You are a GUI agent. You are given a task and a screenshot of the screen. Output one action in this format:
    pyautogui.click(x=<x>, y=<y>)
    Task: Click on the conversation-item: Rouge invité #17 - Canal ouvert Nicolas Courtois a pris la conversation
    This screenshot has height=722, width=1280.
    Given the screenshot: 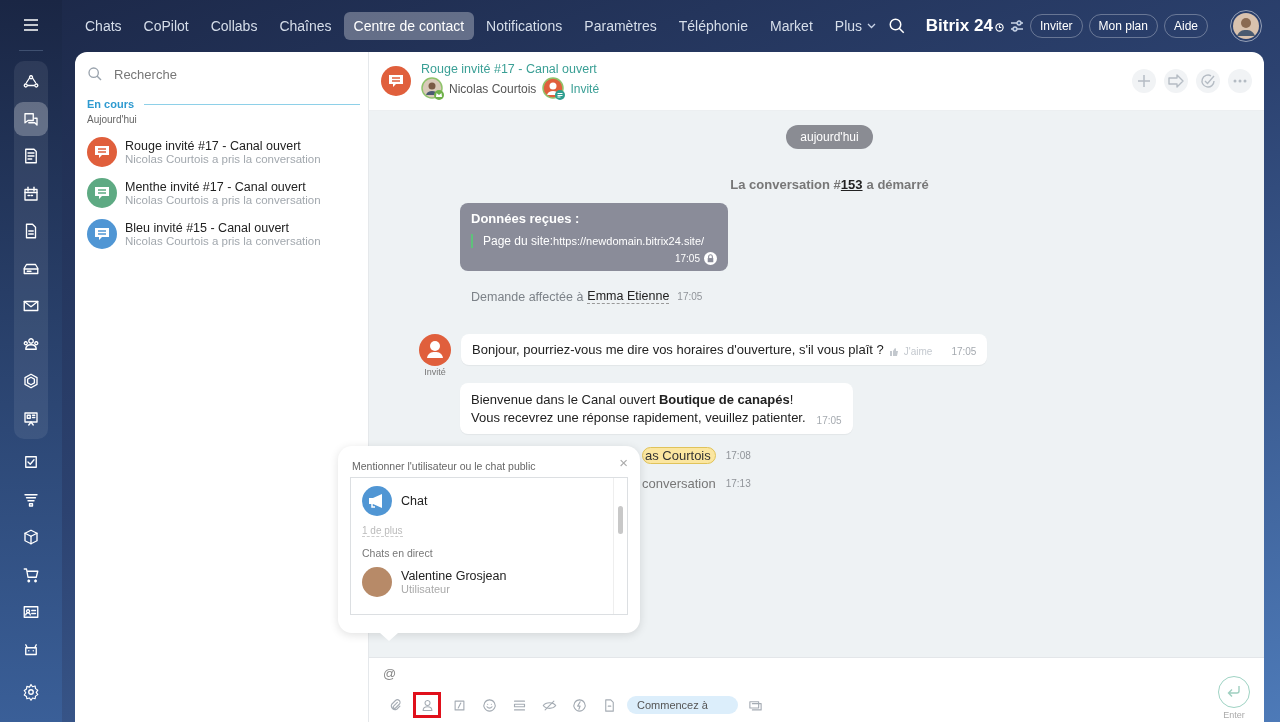 What is the action you would take?
    pyautogui.click(x=223, y=151)
    